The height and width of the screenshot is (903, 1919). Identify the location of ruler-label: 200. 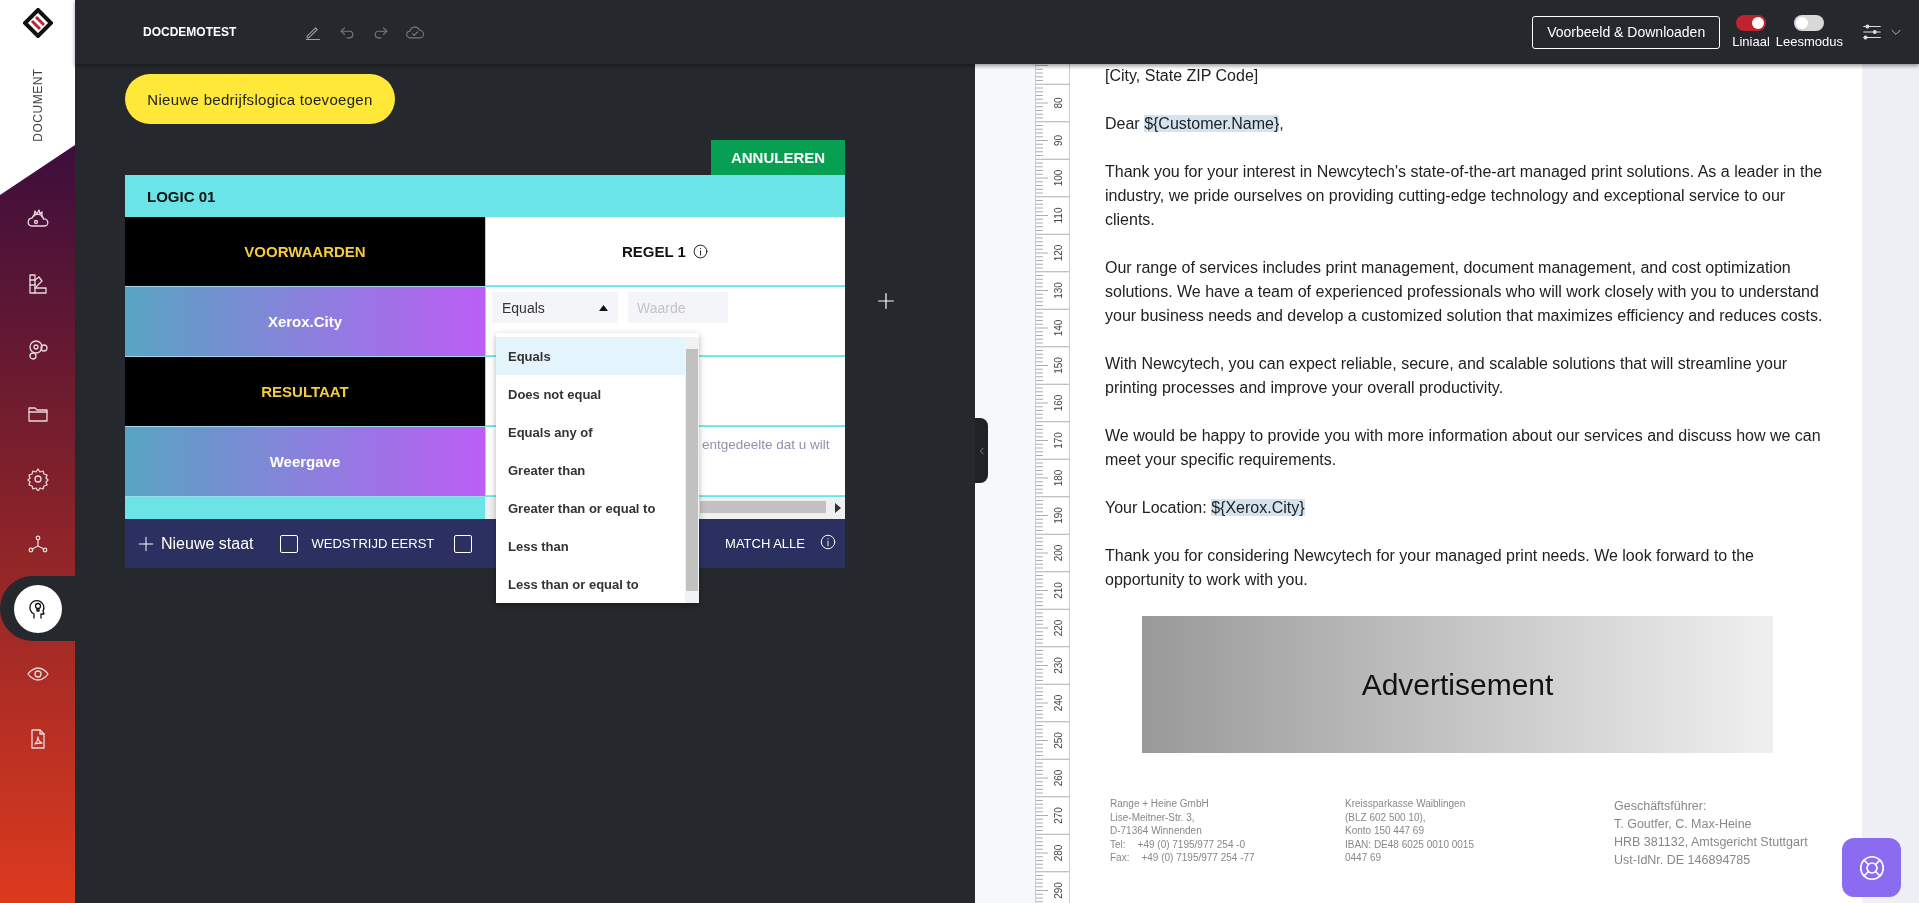
(1058, 553).